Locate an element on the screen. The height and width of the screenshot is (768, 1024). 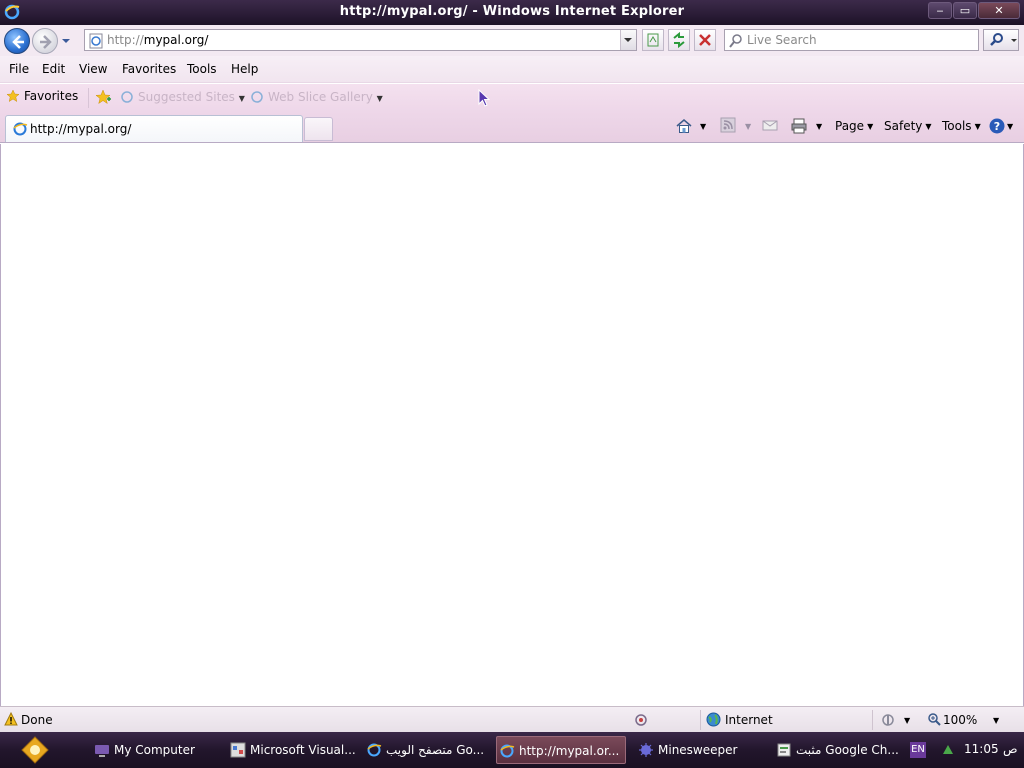
clock-ampm: ص is located at coordinates (1010, 749).